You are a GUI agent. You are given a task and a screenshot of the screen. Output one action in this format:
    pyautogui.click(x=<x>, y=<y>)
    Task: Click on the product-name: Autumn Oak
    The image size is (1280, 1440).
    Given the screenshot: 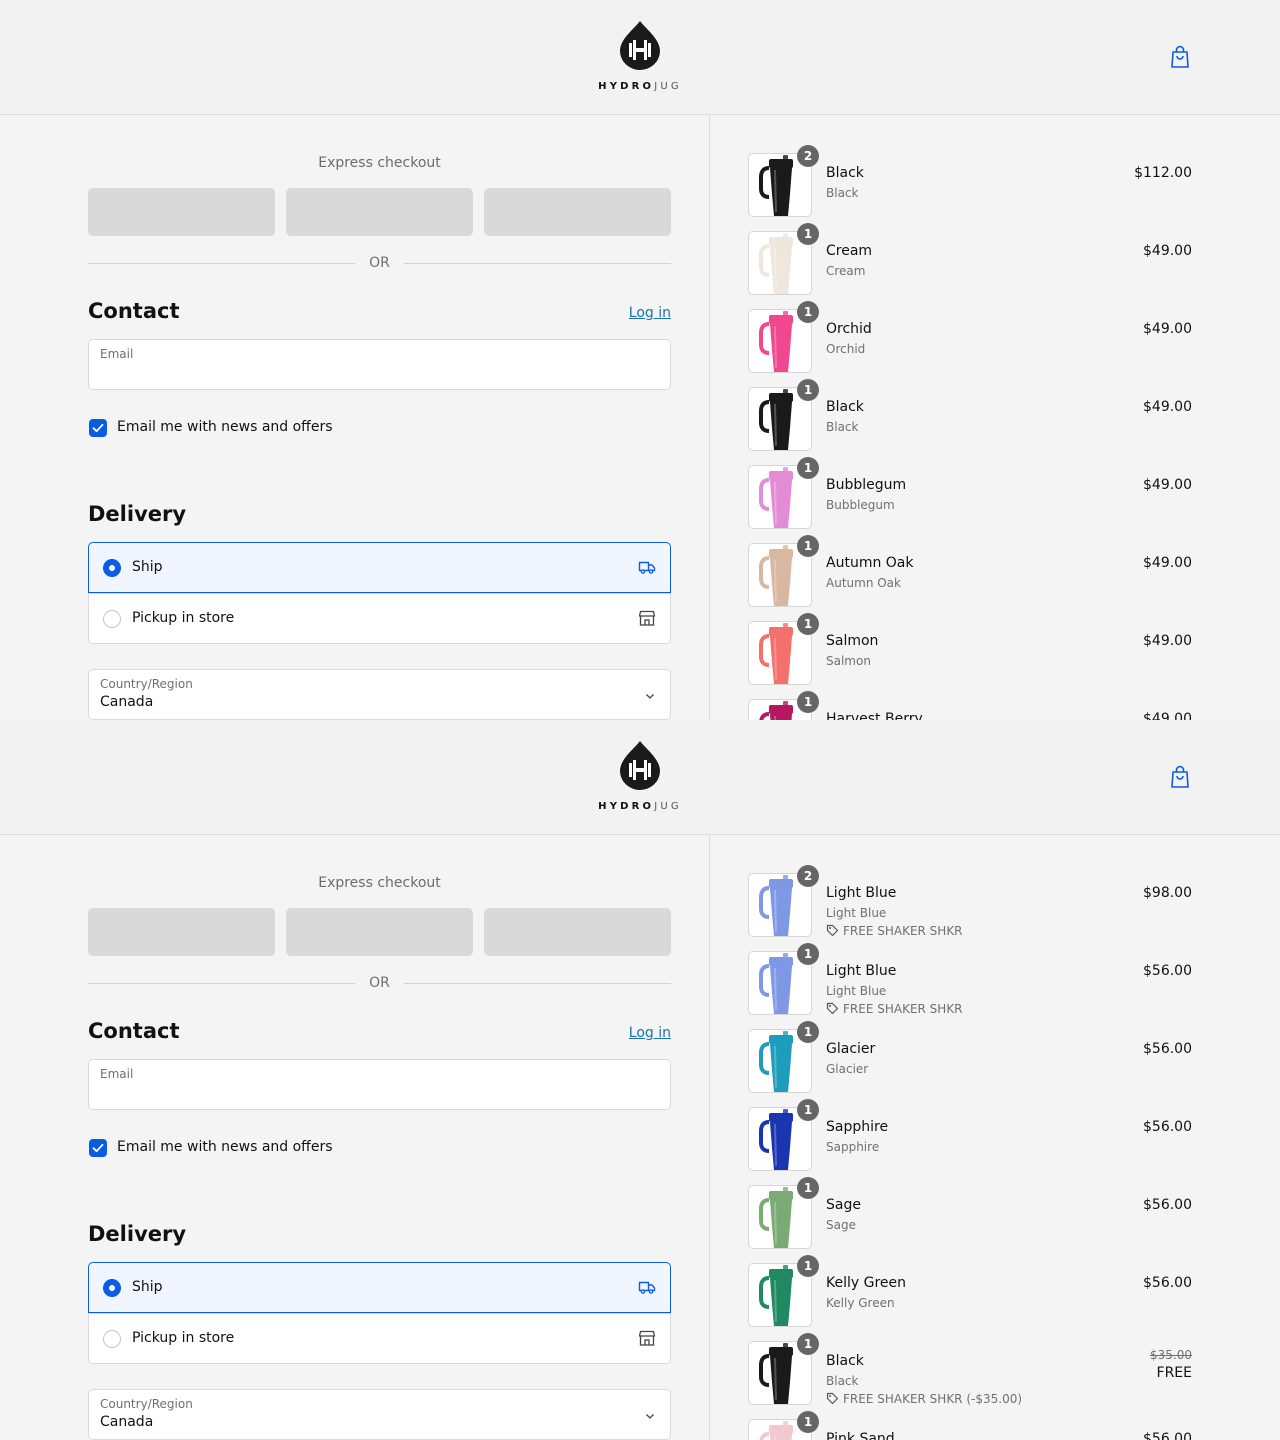 What is the action you would take?
    pyautogui.click(x=870, y=563)
    